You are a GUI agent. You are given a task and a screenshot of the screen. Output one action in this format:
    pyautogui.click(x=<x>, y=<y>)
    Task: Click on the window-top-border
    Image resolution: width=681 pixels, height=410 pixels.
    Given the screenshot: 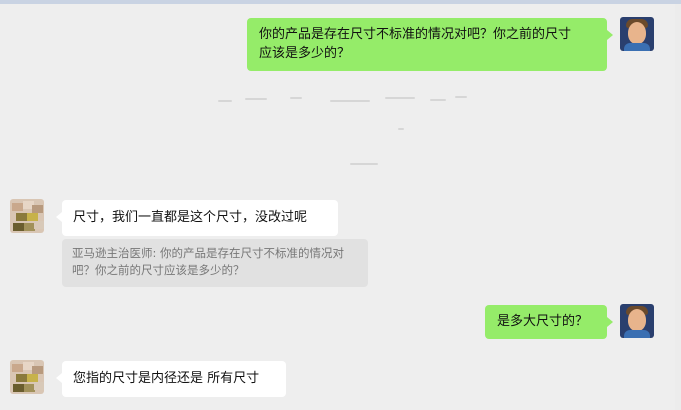 What is the action you would take?
    pyautogui.click(x=340, y=2)
    